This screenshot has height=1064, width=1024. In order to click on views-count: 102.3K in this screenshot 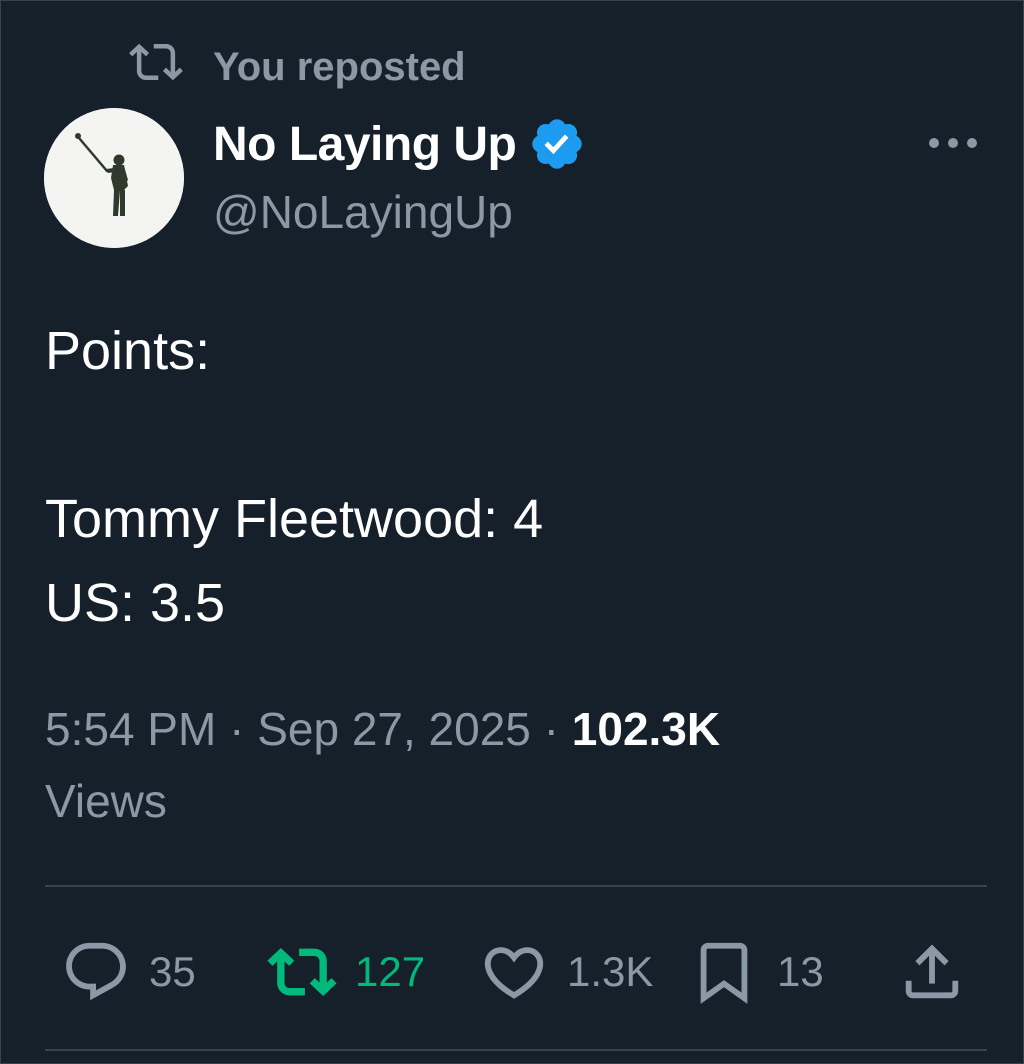, I will do `click(646, 729)`.